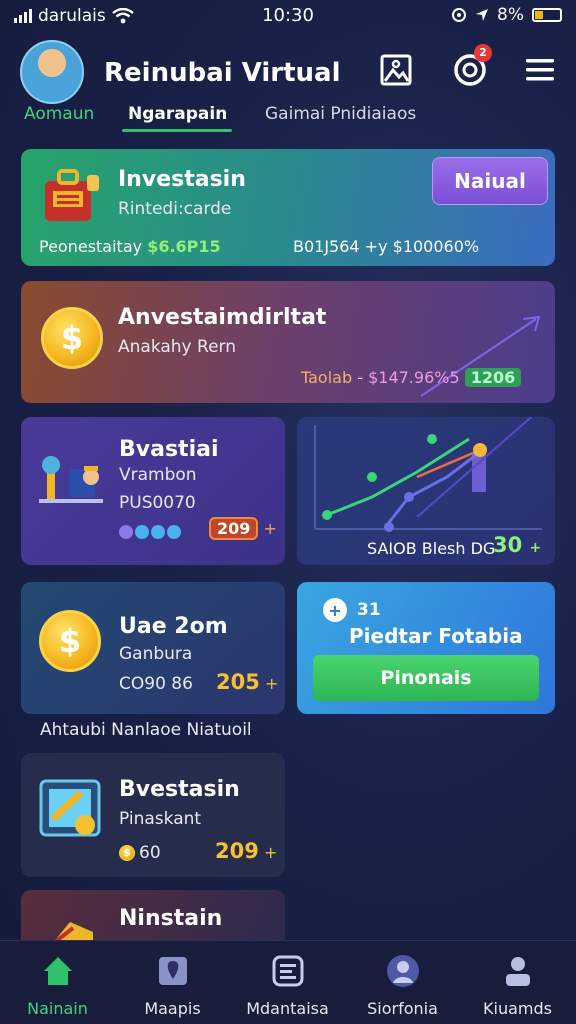  What do you see at coordinates (426, 491) in the screenshot?
I see `growth-chart-card: SAIOB Blesh DG 30 +` at bounding box center [426, 491].